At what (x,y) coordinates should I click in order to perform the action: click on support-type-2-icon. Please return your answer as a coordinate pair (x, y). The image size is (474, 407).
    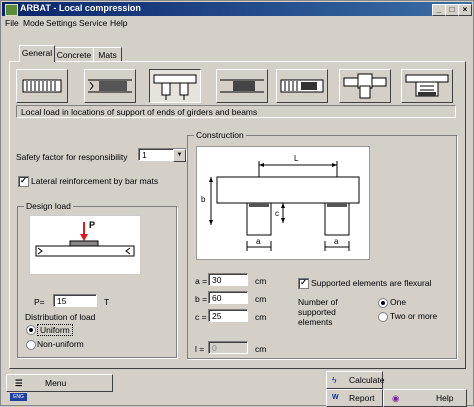
    Looking at the image, I should click on (110, 86).